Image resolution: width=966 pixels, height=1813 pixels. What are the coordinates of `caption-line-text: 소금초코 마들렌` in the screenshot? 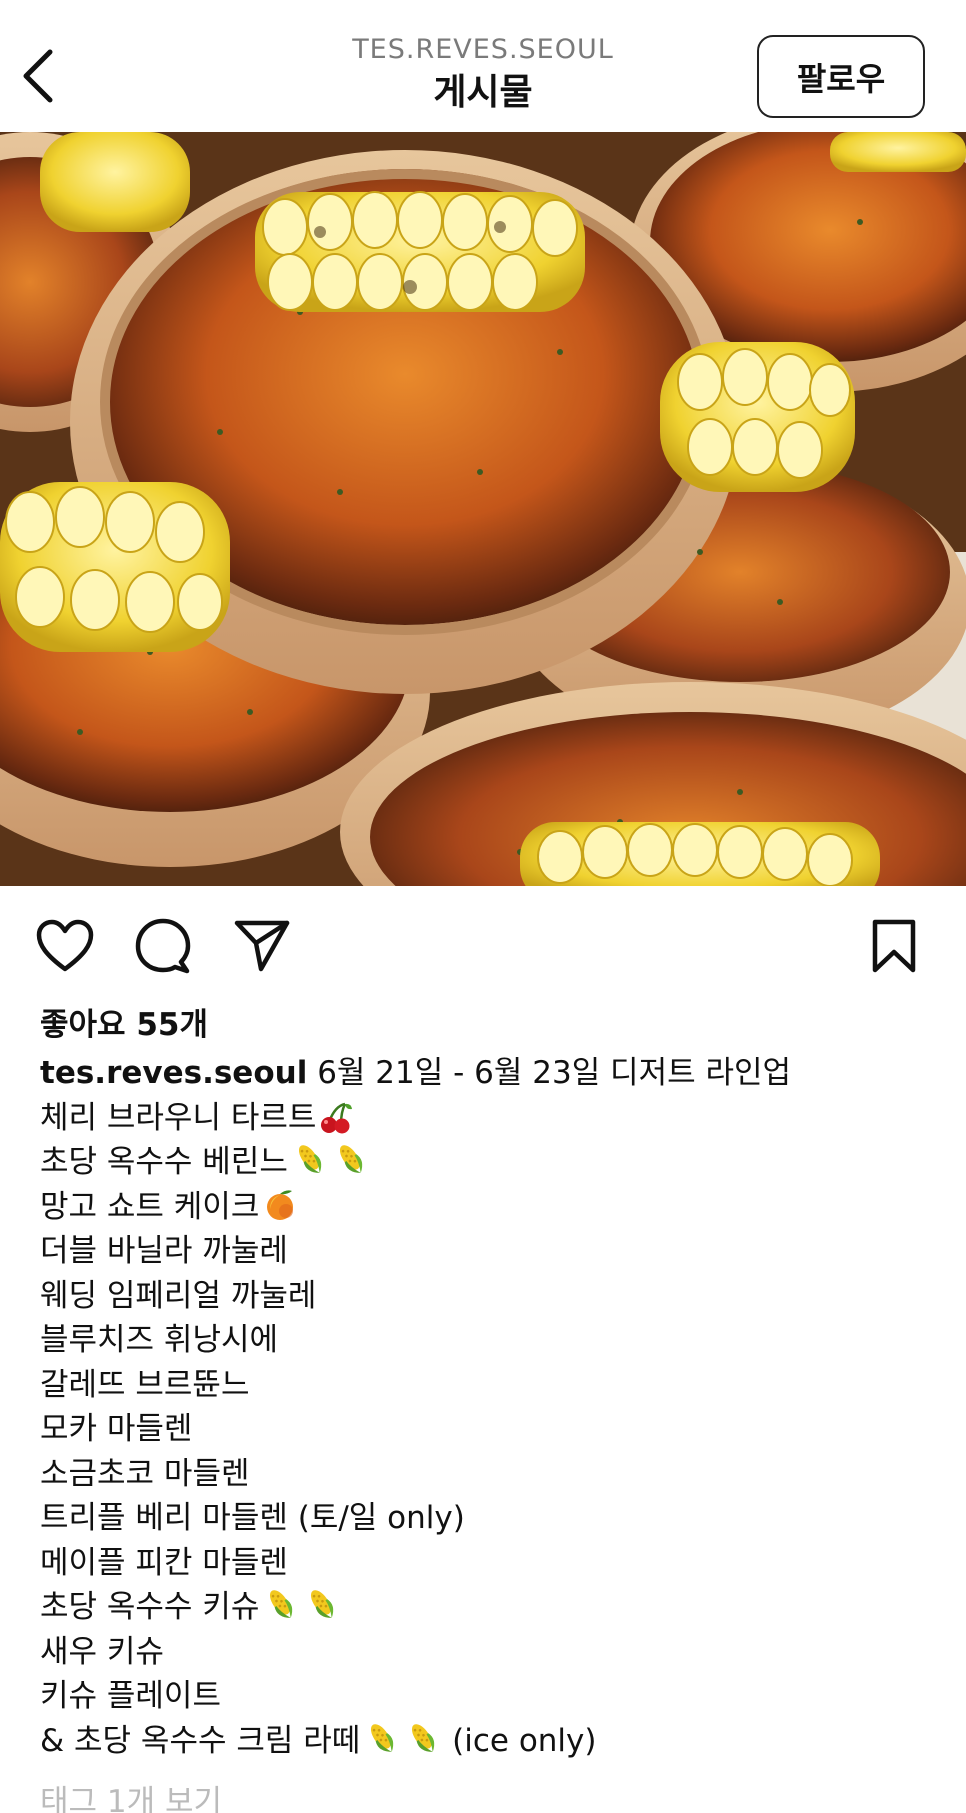 It's located at (145, 1473).